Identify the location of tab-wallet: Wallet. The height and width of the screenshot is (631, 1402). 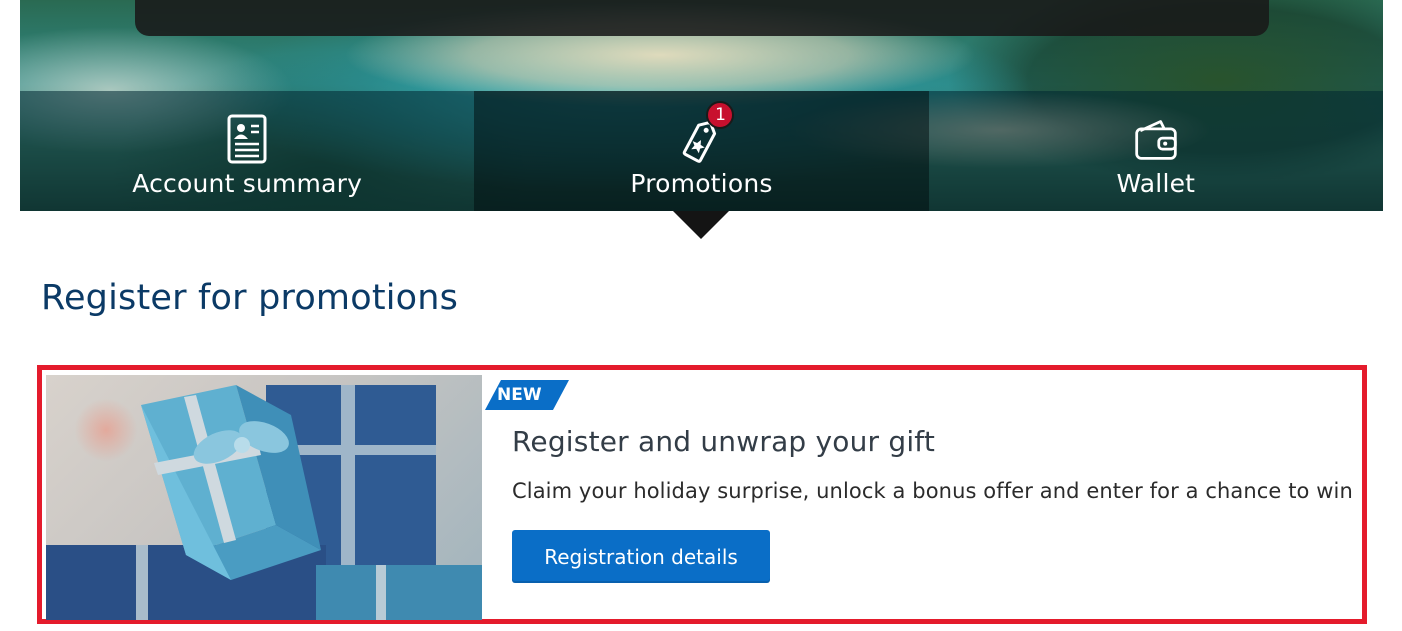
(1155, 151).